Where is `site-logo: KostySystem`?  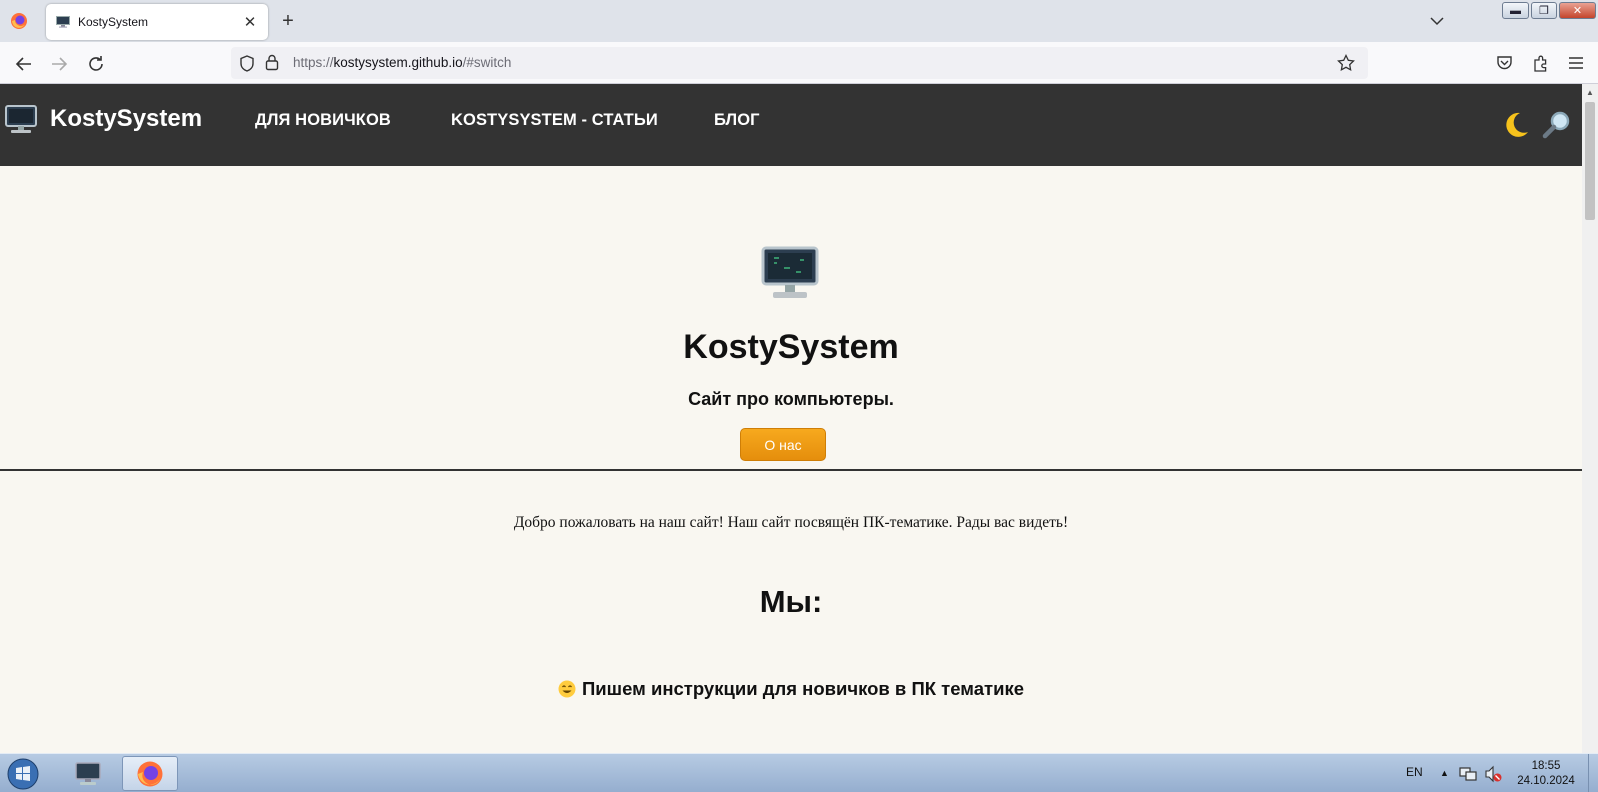
site-logo: KostySystem is located at coordinates (103, 119).